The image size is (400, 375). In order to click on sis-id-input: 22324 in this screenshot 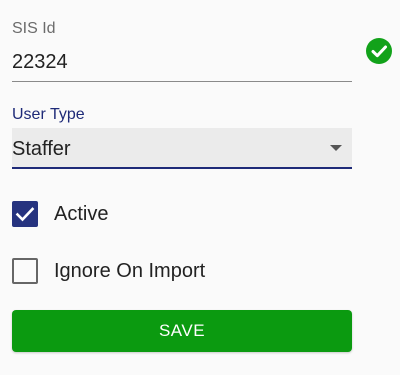, I will do `click(40, 62)`.